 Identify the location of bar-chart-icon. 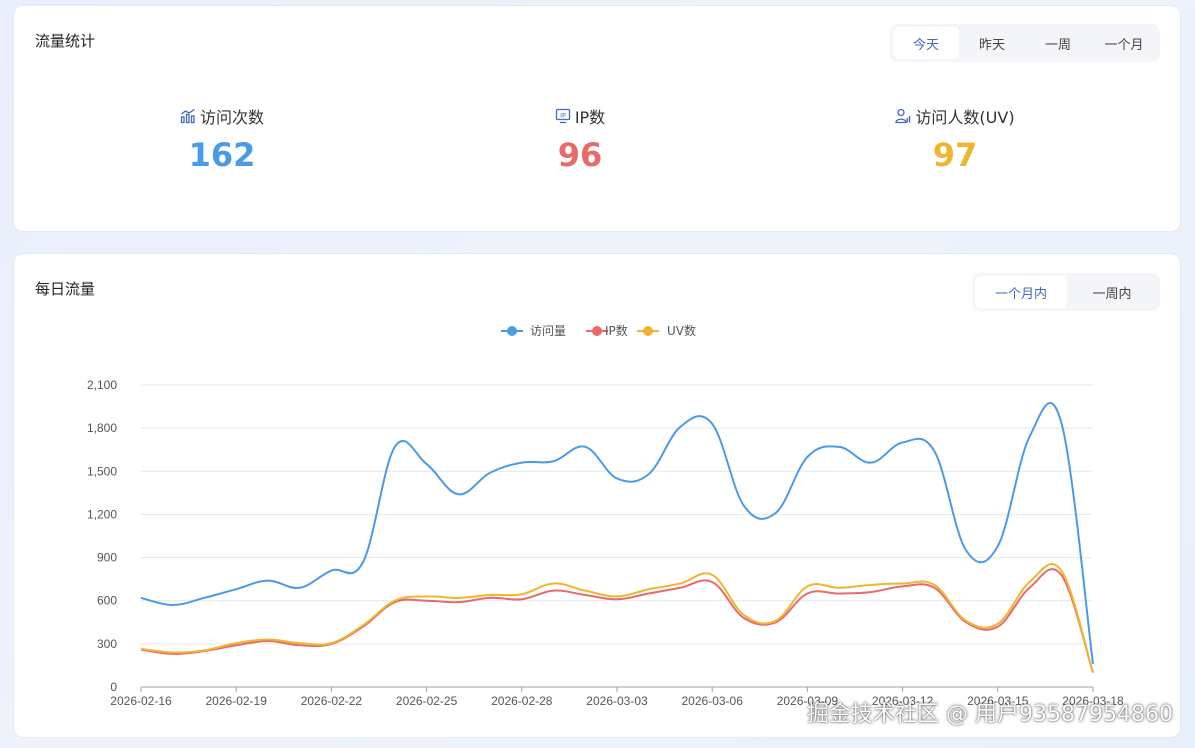
(187, 116).